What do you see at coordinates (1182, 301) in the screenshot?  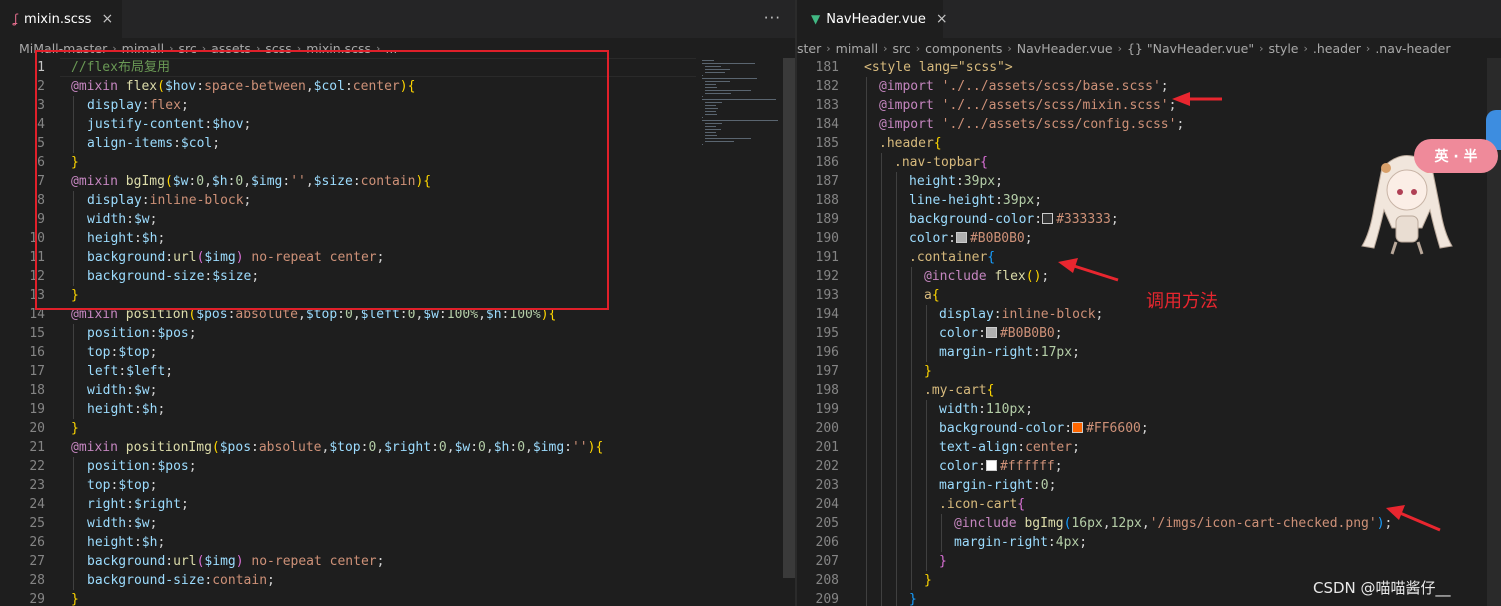 I see `call-method-label: 调用方法` at bounding box center [1182, 301].